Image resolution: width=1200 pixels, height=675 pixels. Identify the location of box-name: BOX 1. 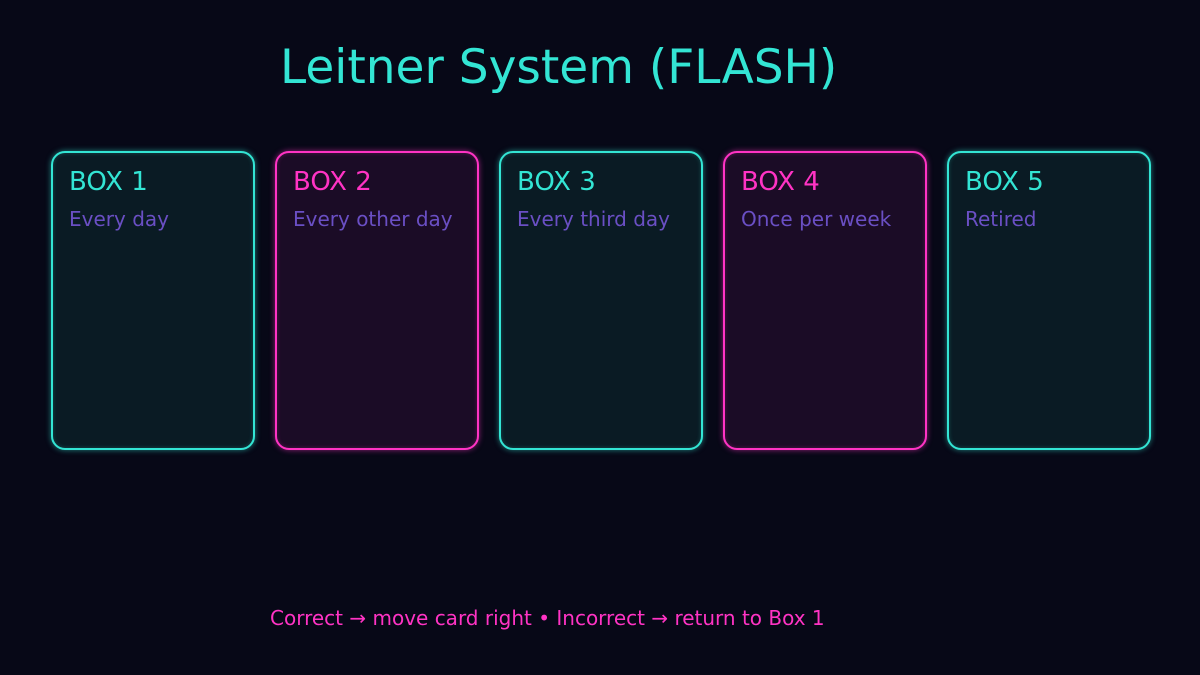
(108, 182).